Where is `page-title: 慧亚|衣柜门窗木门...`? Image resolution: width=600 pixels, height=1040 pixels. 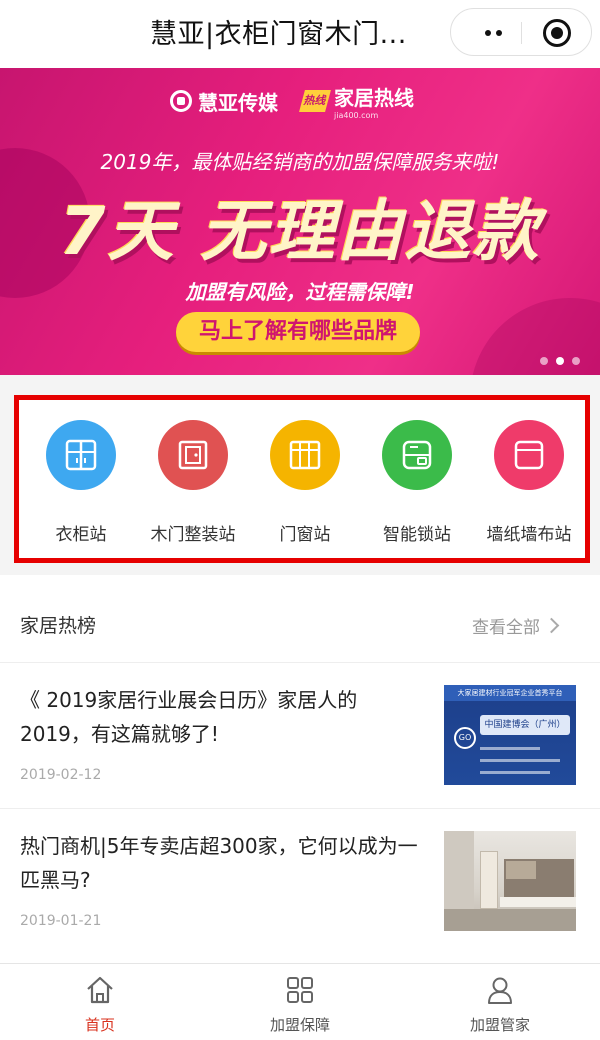 page-title: 慧亚|衣柜门窗木门... is located at coordinates (278, 34).